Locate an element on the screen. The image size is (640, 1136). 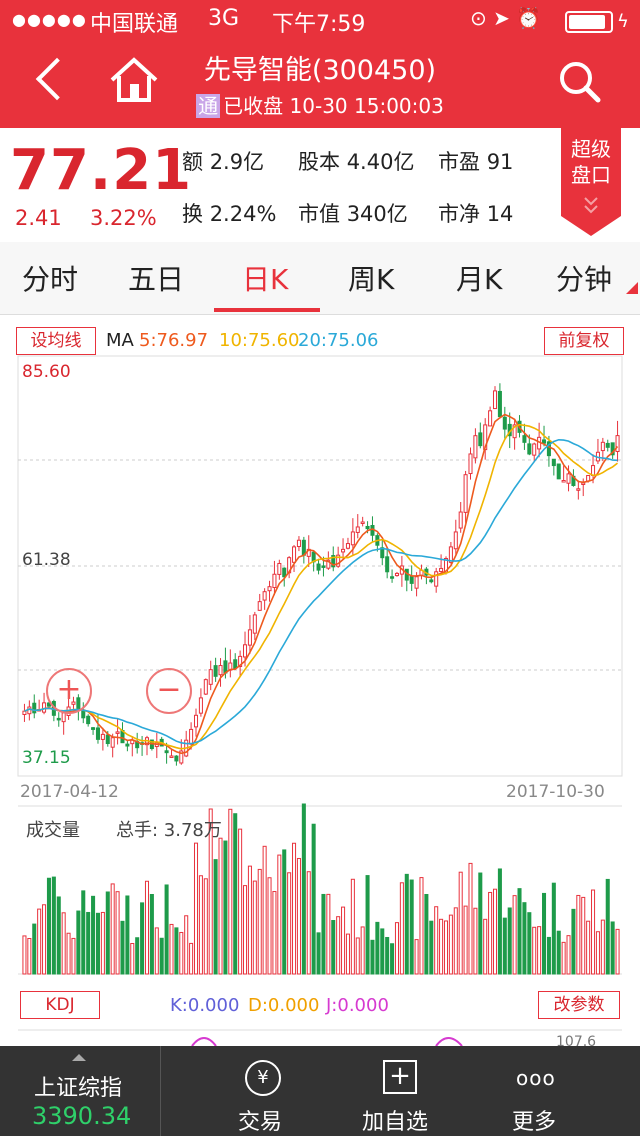
zoom-out-button: − is located at coordinates (169, 691).